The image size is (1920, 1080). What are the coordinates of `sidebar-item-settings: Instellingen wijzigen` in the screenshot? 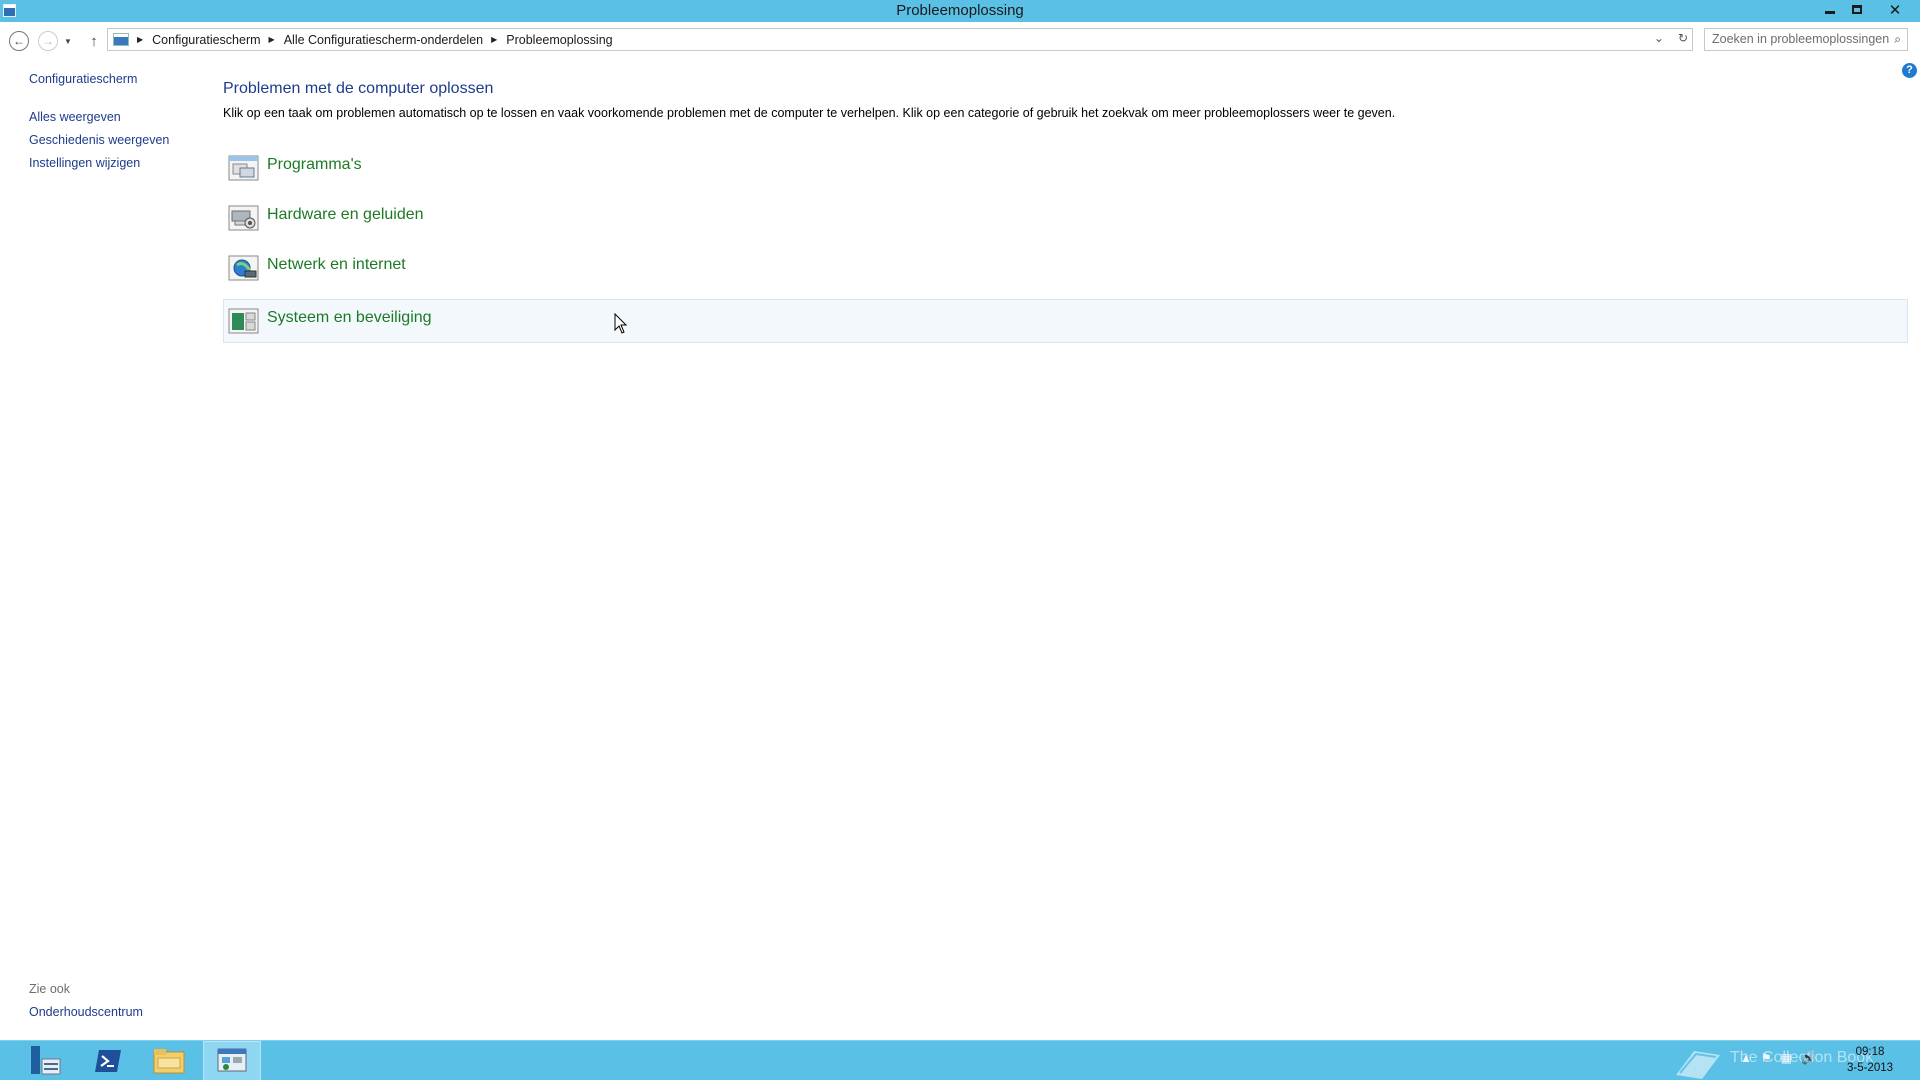 It's located at (84, 163).